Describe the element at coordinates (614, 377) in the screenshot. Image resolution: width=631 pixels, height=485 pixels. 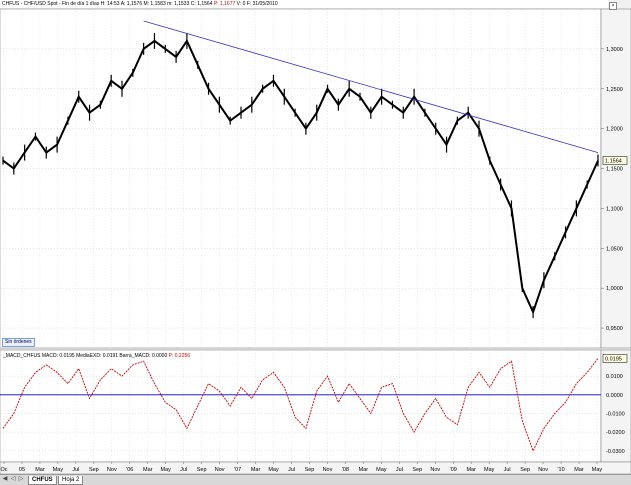
I see `macd-tick-label: 0.0100` at that location.